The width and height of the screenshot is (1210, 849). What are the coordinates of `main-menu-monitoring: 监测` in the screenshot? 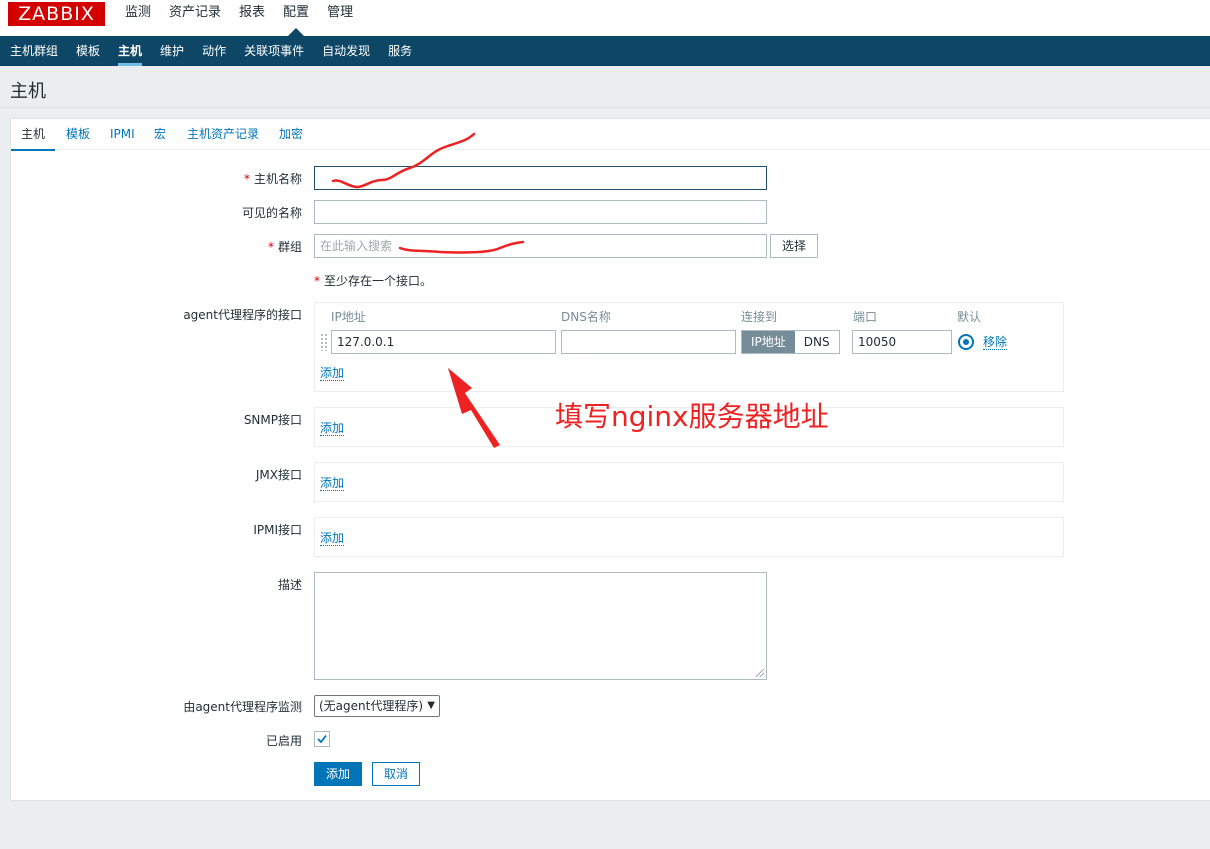 It's located at (138, 18).